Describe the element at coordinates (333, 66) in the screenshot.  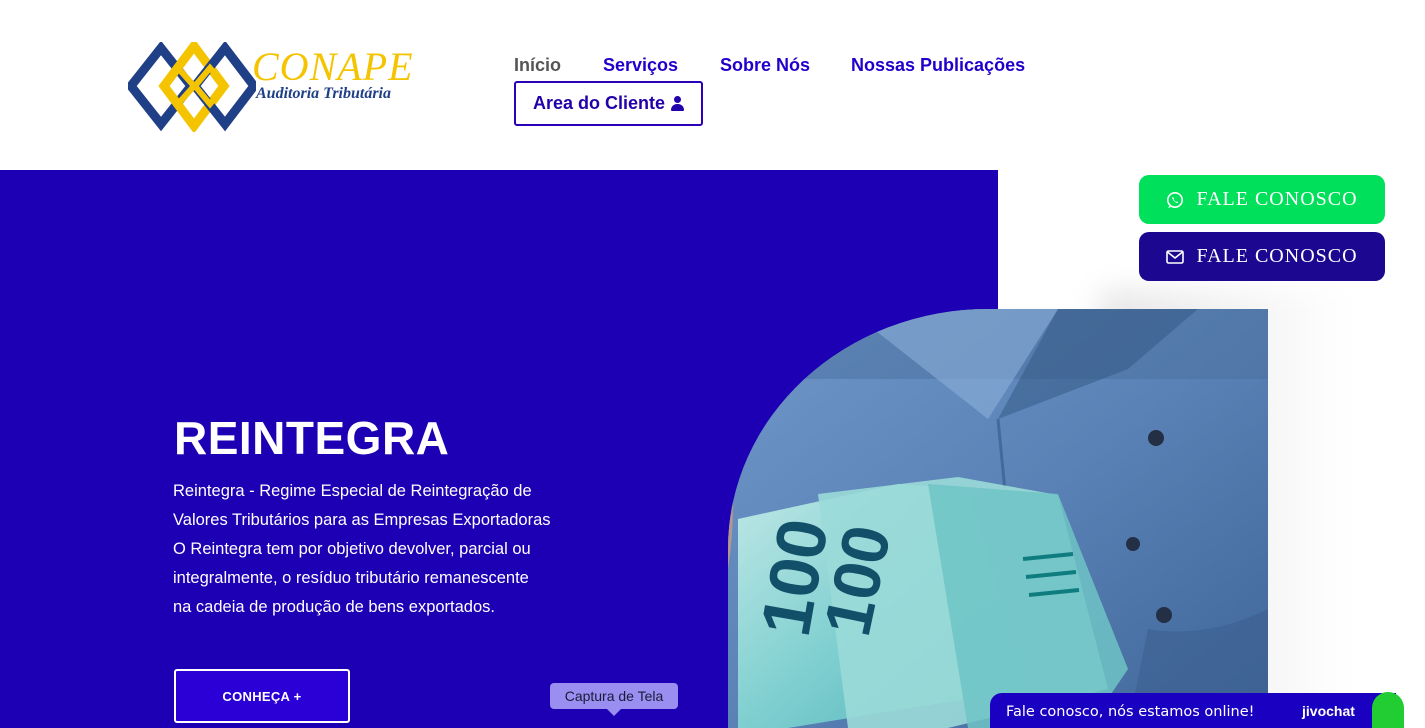
I see `brand-name: CONAPE` at that location.